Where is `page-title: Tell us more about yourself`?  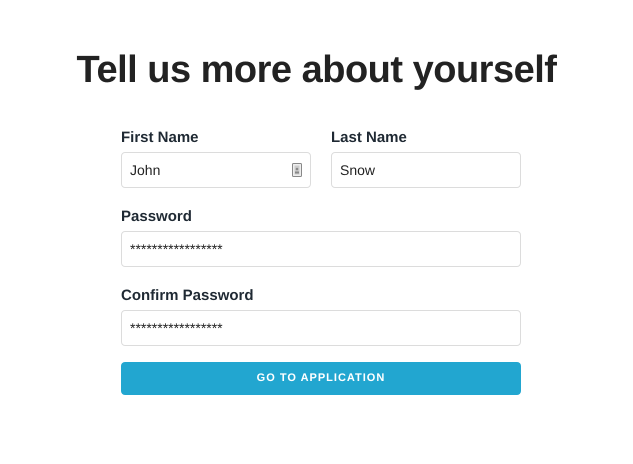 page-title: Tell us more about yourself is located at coordinates (316, 70).